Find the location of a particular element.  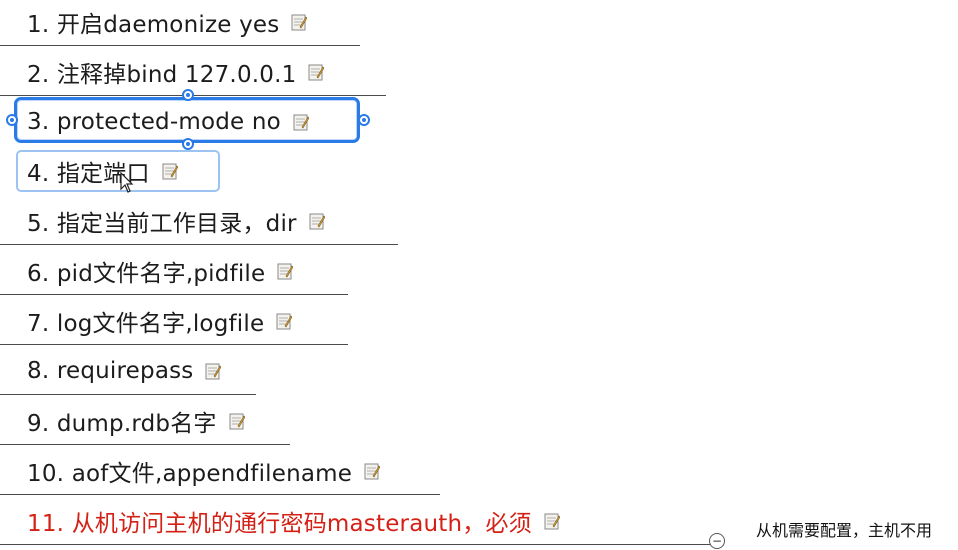

topic-label: 9. dump.rdb名字 is located at coordinates (122, 424).